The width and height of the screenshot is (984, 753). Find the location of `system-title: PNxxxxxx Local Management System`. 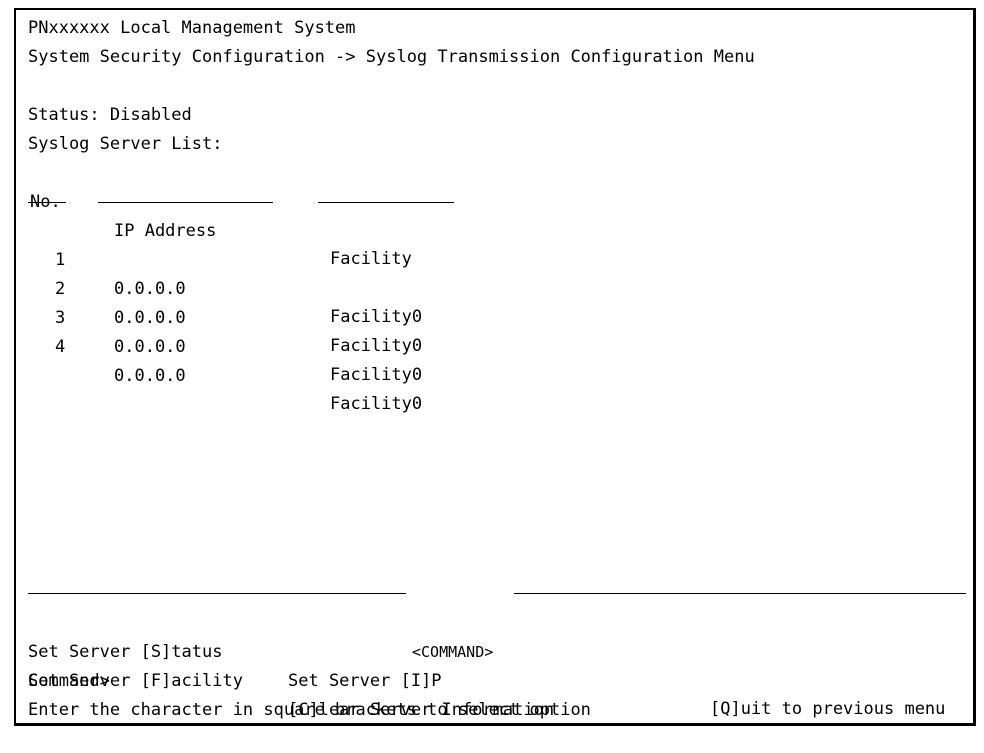

system-title: PNxxxxxx Local Management System is located at coordinates (192, 28).